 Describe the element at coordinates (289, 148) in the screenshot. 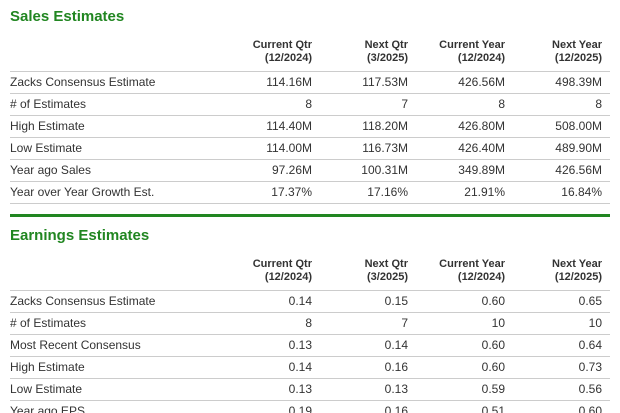

I see `cell-value: 114.00M` at that location.